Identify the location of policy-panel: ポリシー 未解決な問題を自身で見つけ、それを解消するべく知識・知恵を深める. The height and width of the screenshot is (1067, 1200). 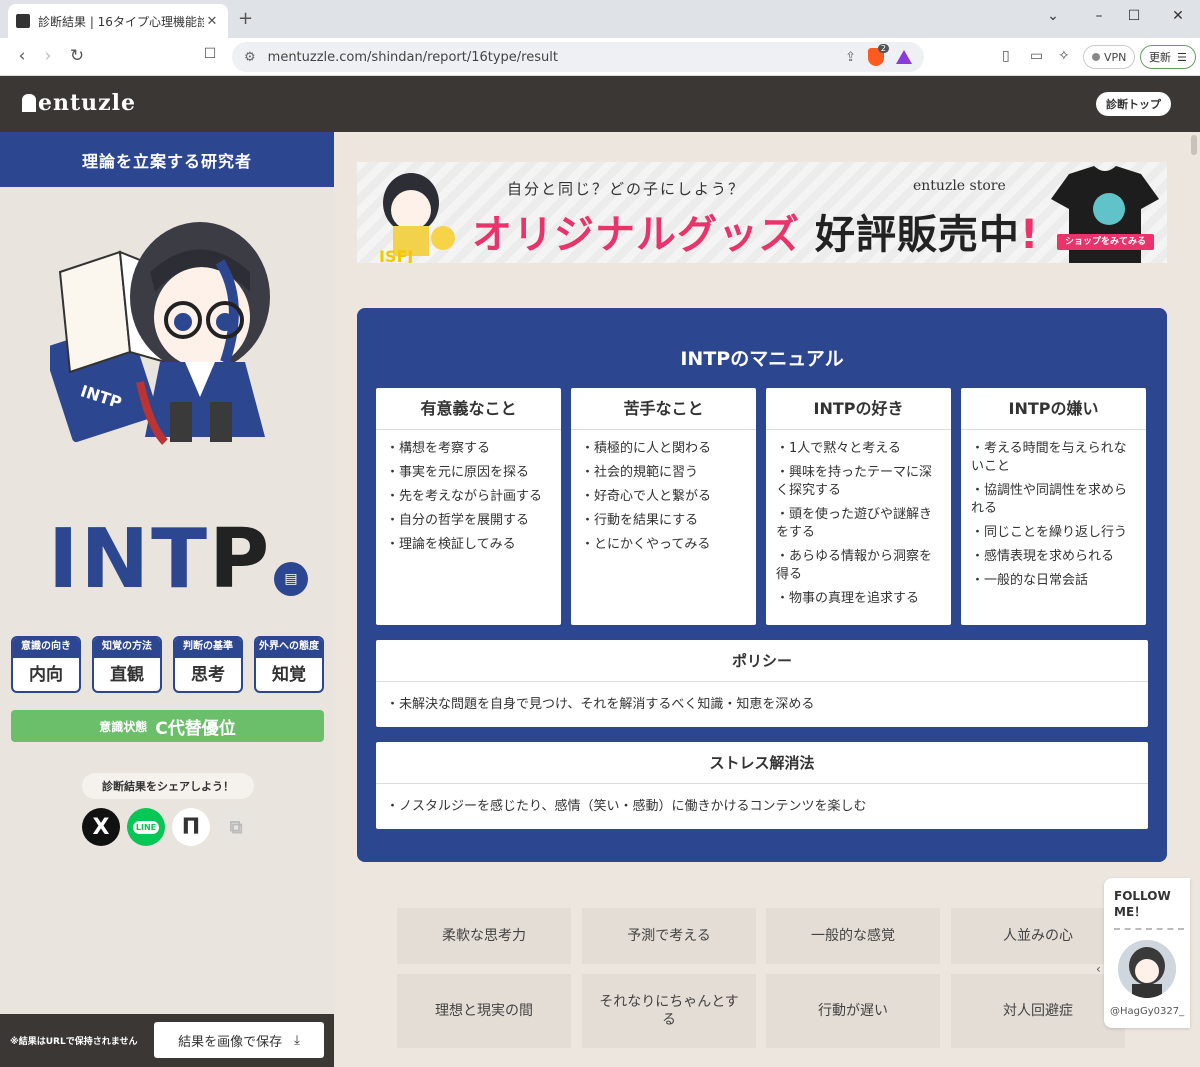
(762, 683).